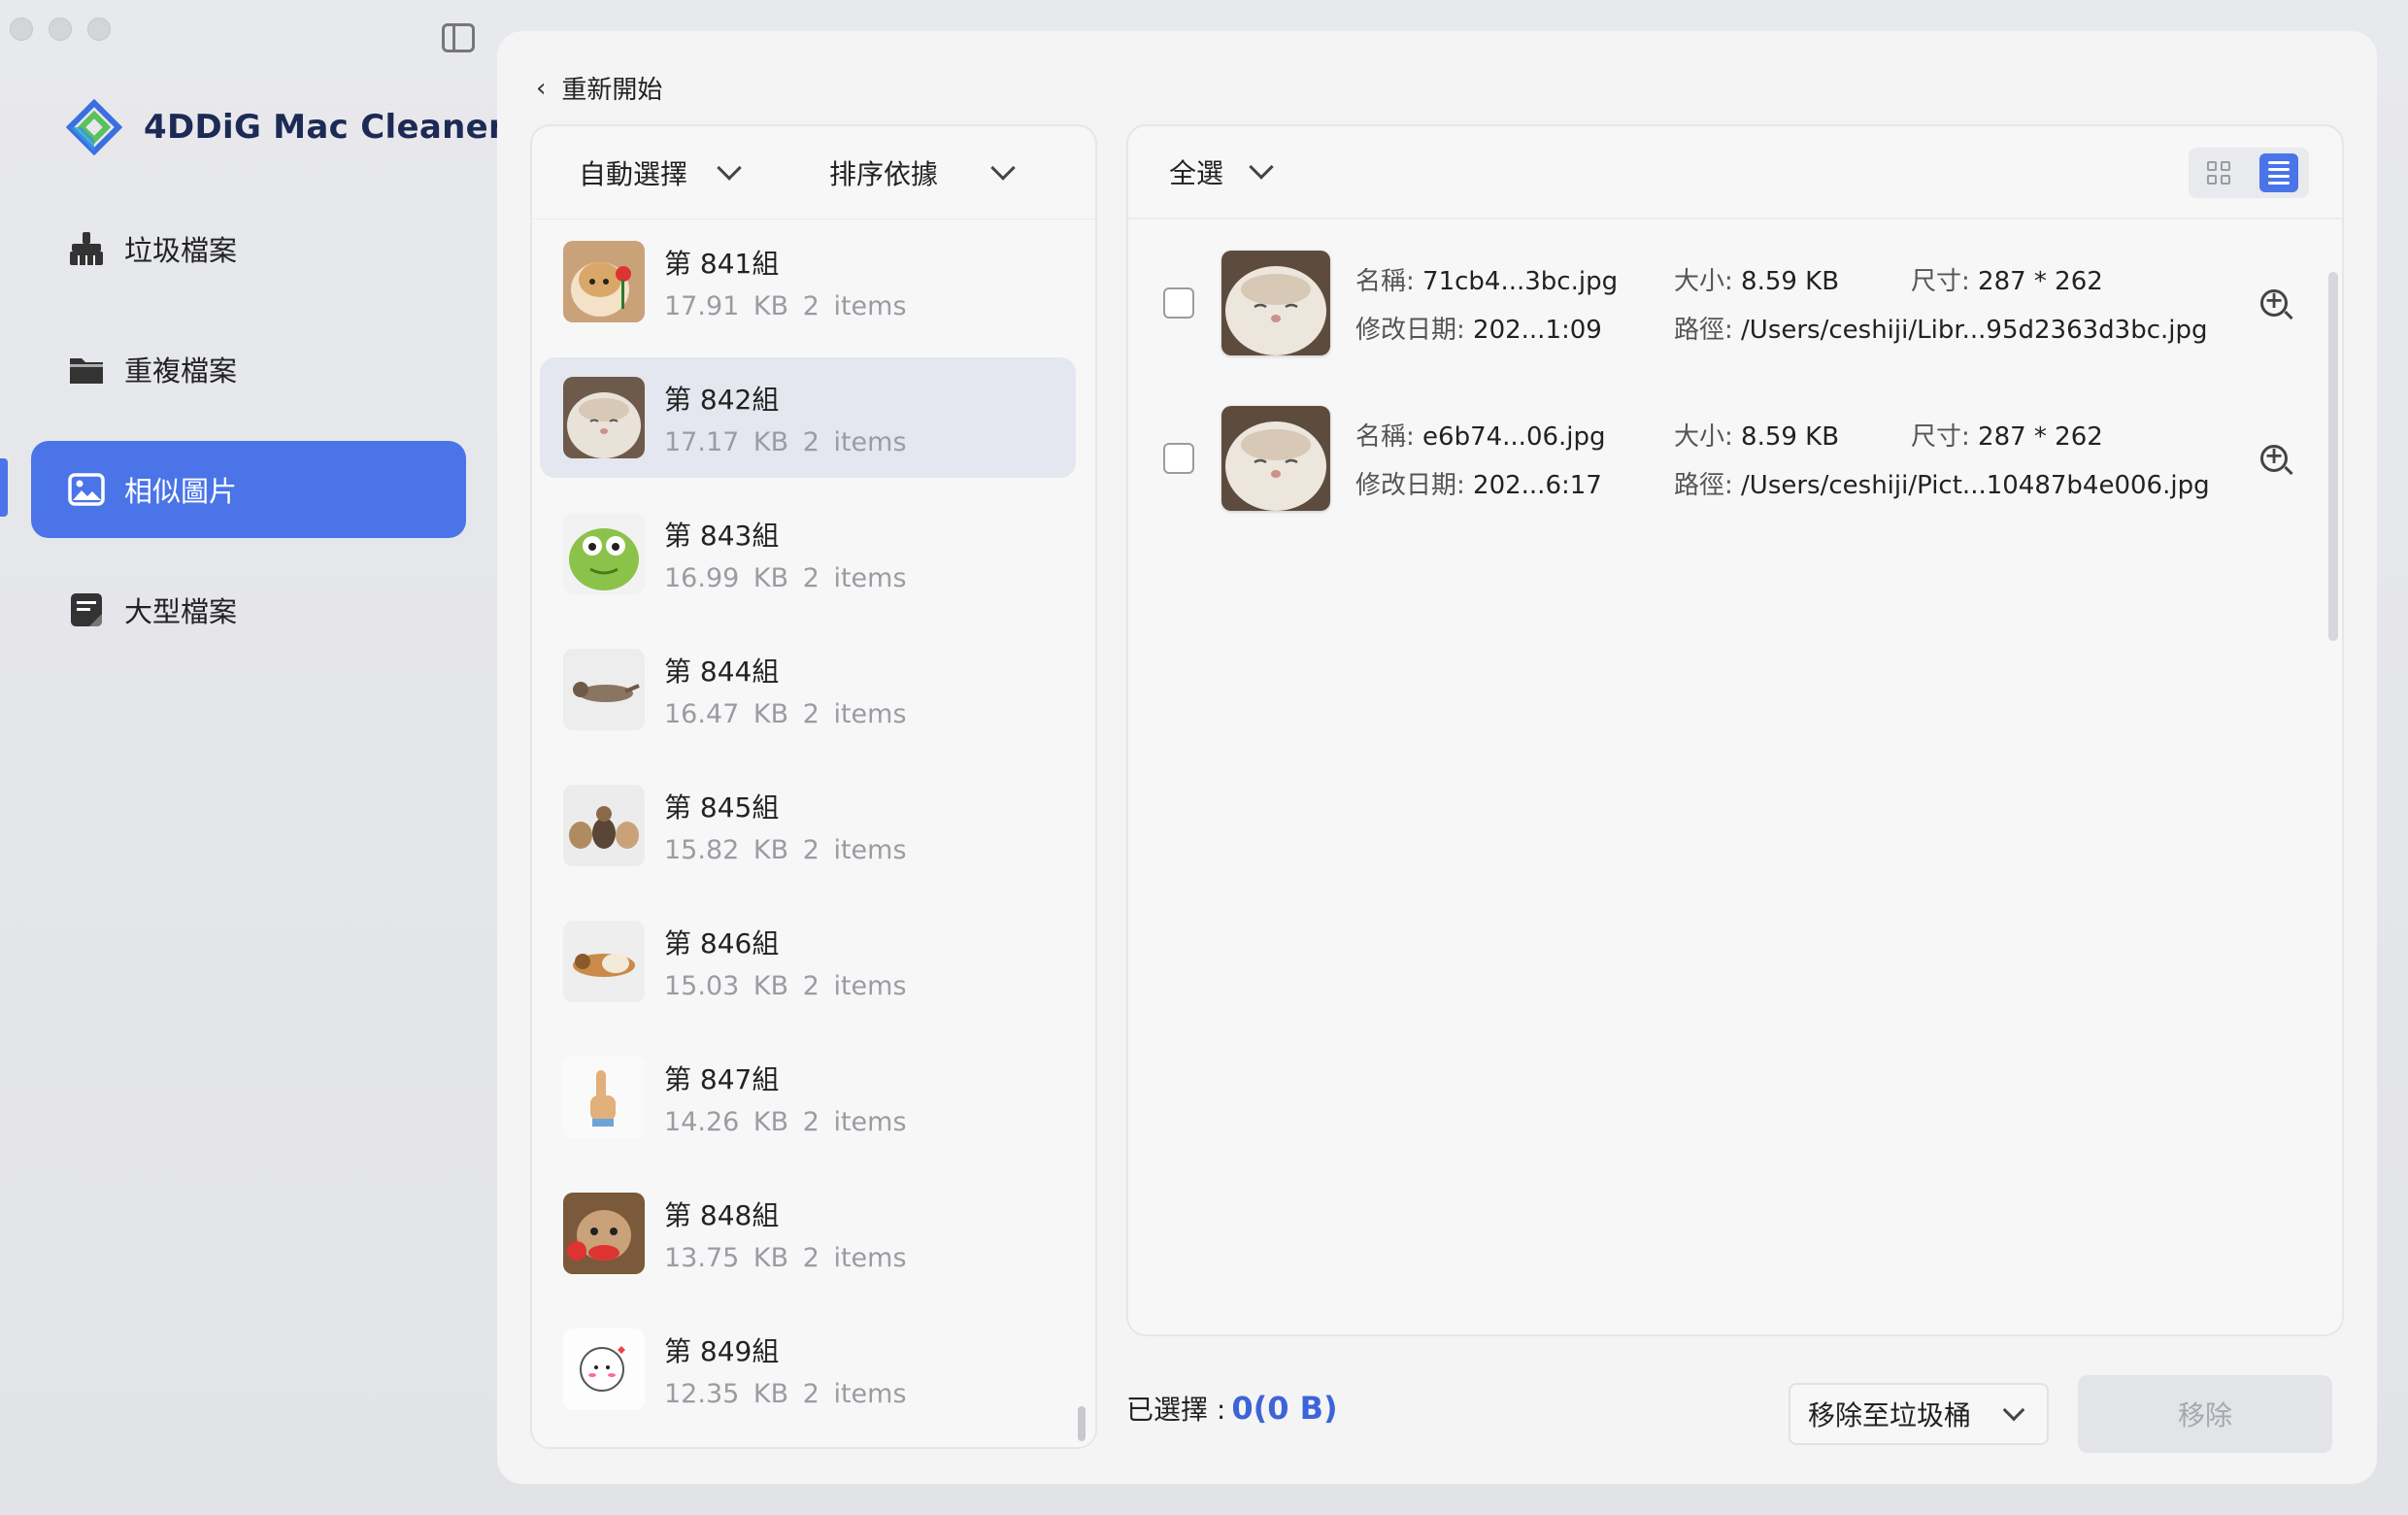 The image size is (2408, 1515). Describe the element at coordinates (248, 369) in the screenshot. I see `sidebar-item-duplicate-files: 重複檔案` at that location.